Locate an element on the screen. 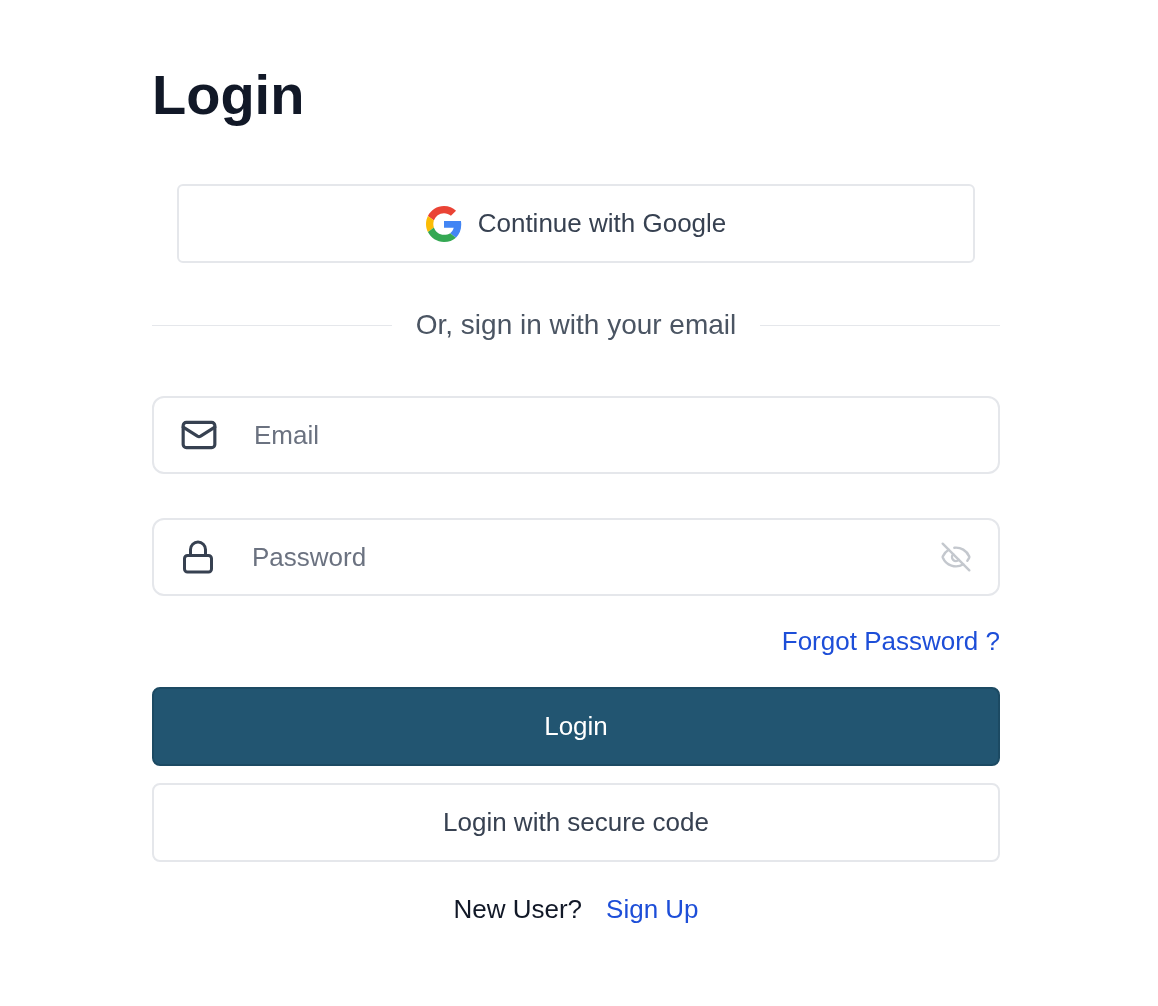  page-title: Login is located at coordinates (229, 95).